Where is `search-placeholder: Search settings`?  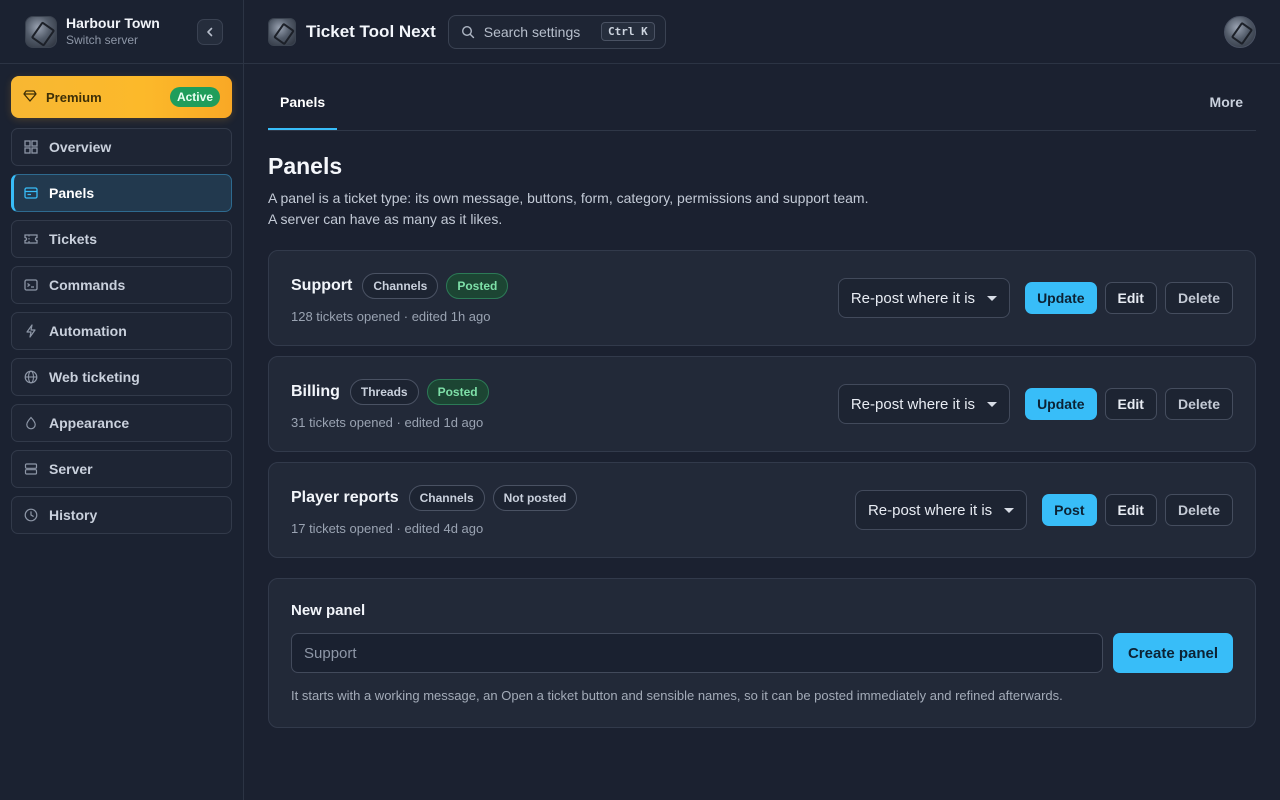
search-placeholder: Search settings is located at coordinates (532, 31).